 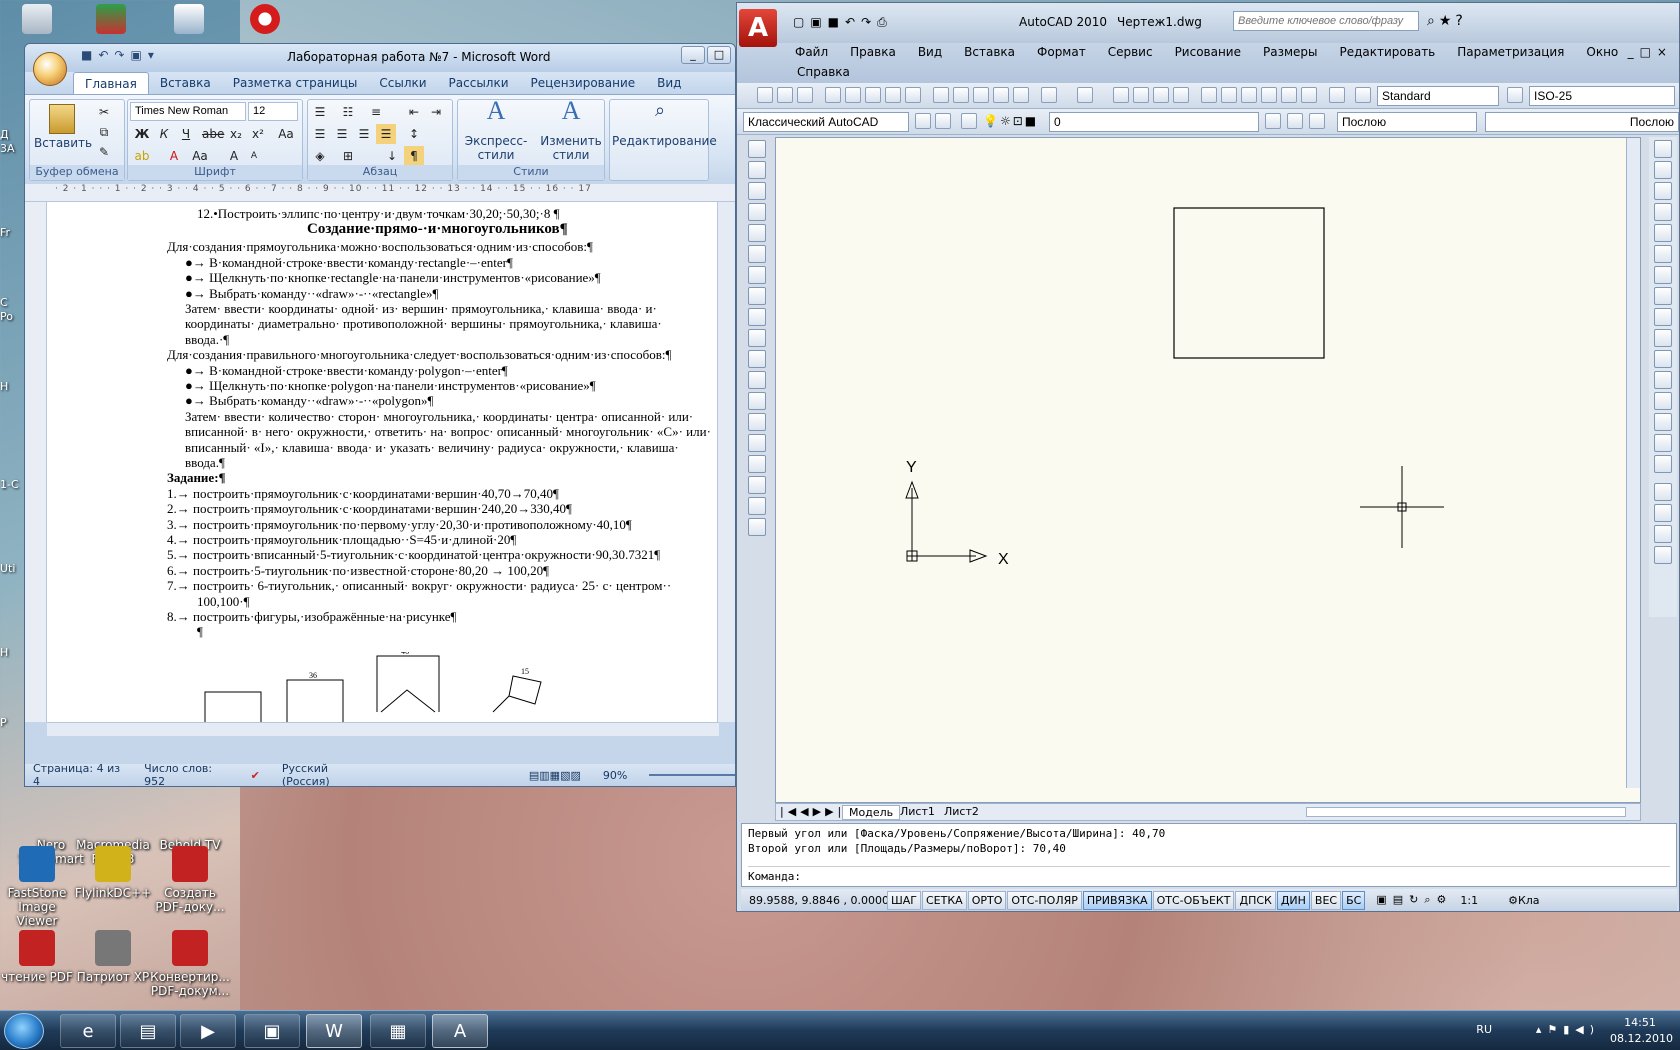 I want to click on sheet-set-icon, so click(x=1269, y=95).